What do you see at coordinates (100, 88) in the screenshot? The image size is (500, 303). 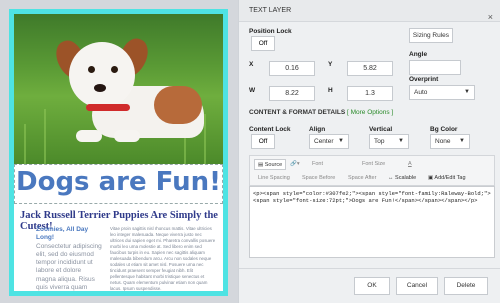 I see `dog-nose` at bounding box center [100, 88].